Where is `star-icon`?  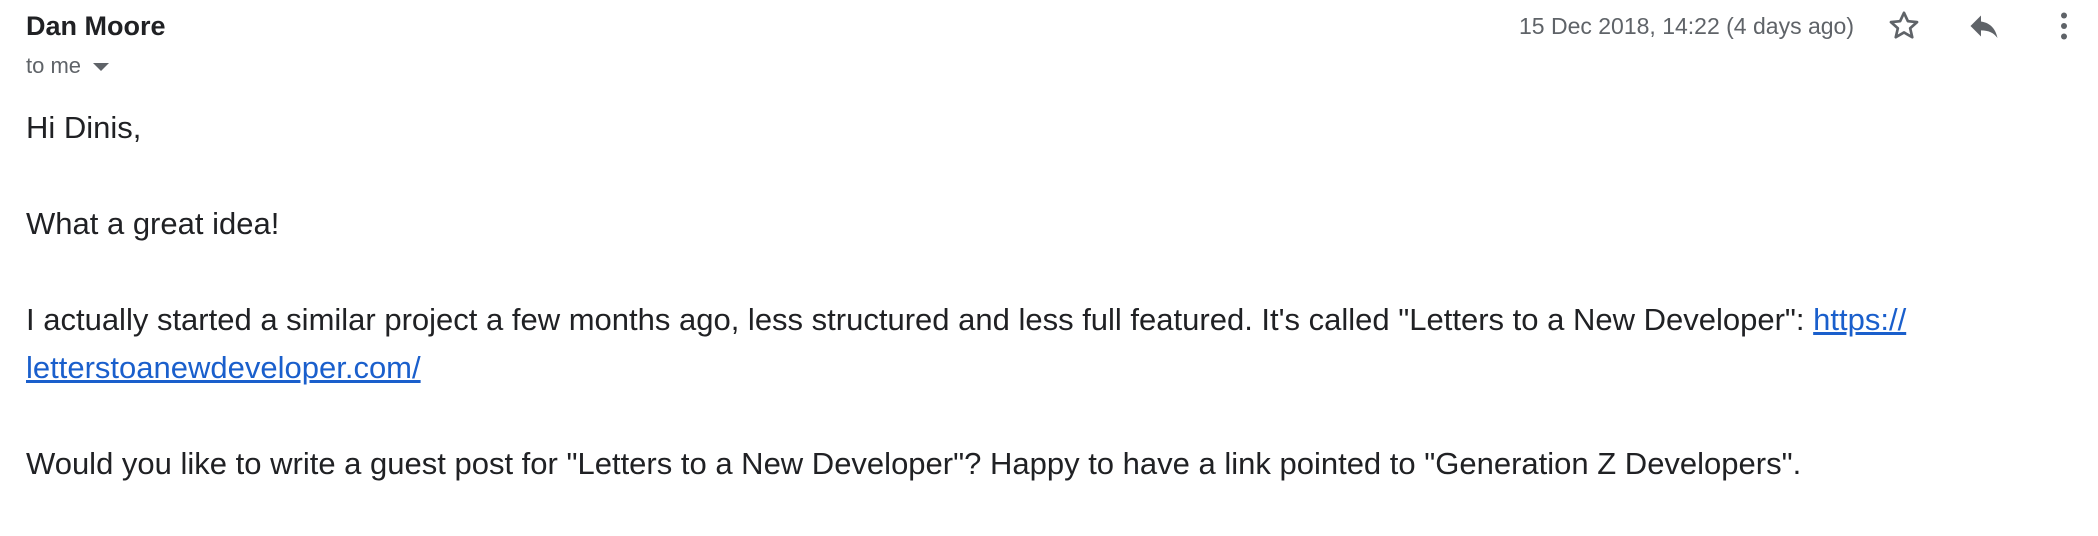 star-icon is located at coordinates (1904, 25).